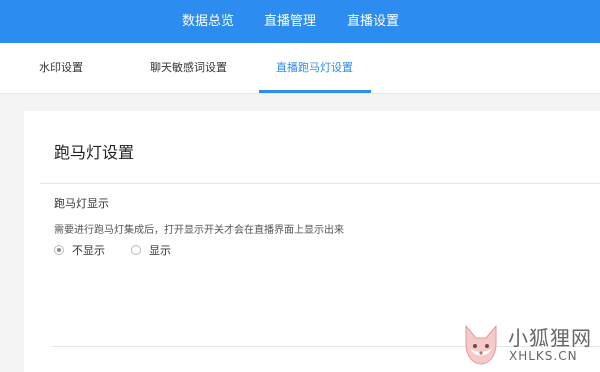 The image size is (600, 372). What do you see at coordinates (315, 91) in the screenshot?
I see `active-tab-indicator` at bounding box center [315, 91].